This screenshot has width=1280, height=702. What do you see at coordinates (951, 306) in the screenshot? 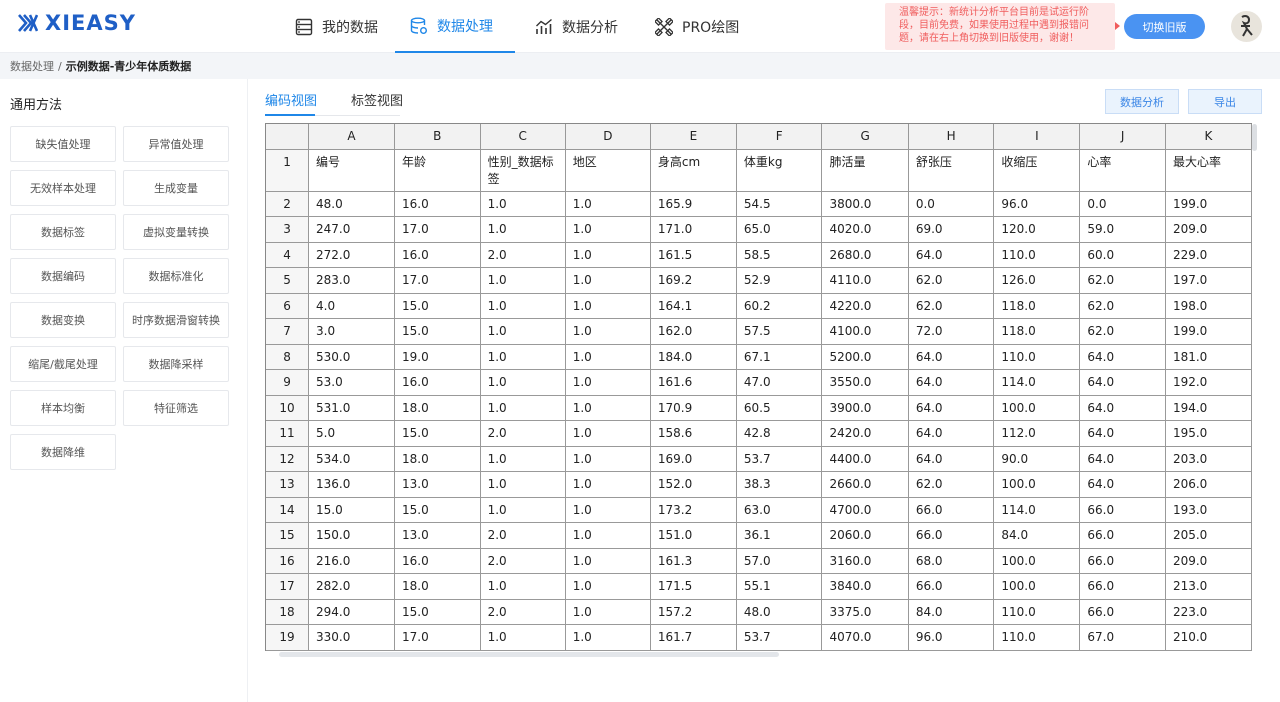
I see `data-cell: 62.0` at bounding box center [951, 306].